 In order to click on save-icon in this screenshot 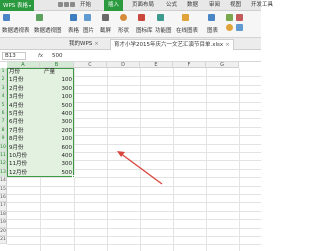, I will do `click(60, 4)`.